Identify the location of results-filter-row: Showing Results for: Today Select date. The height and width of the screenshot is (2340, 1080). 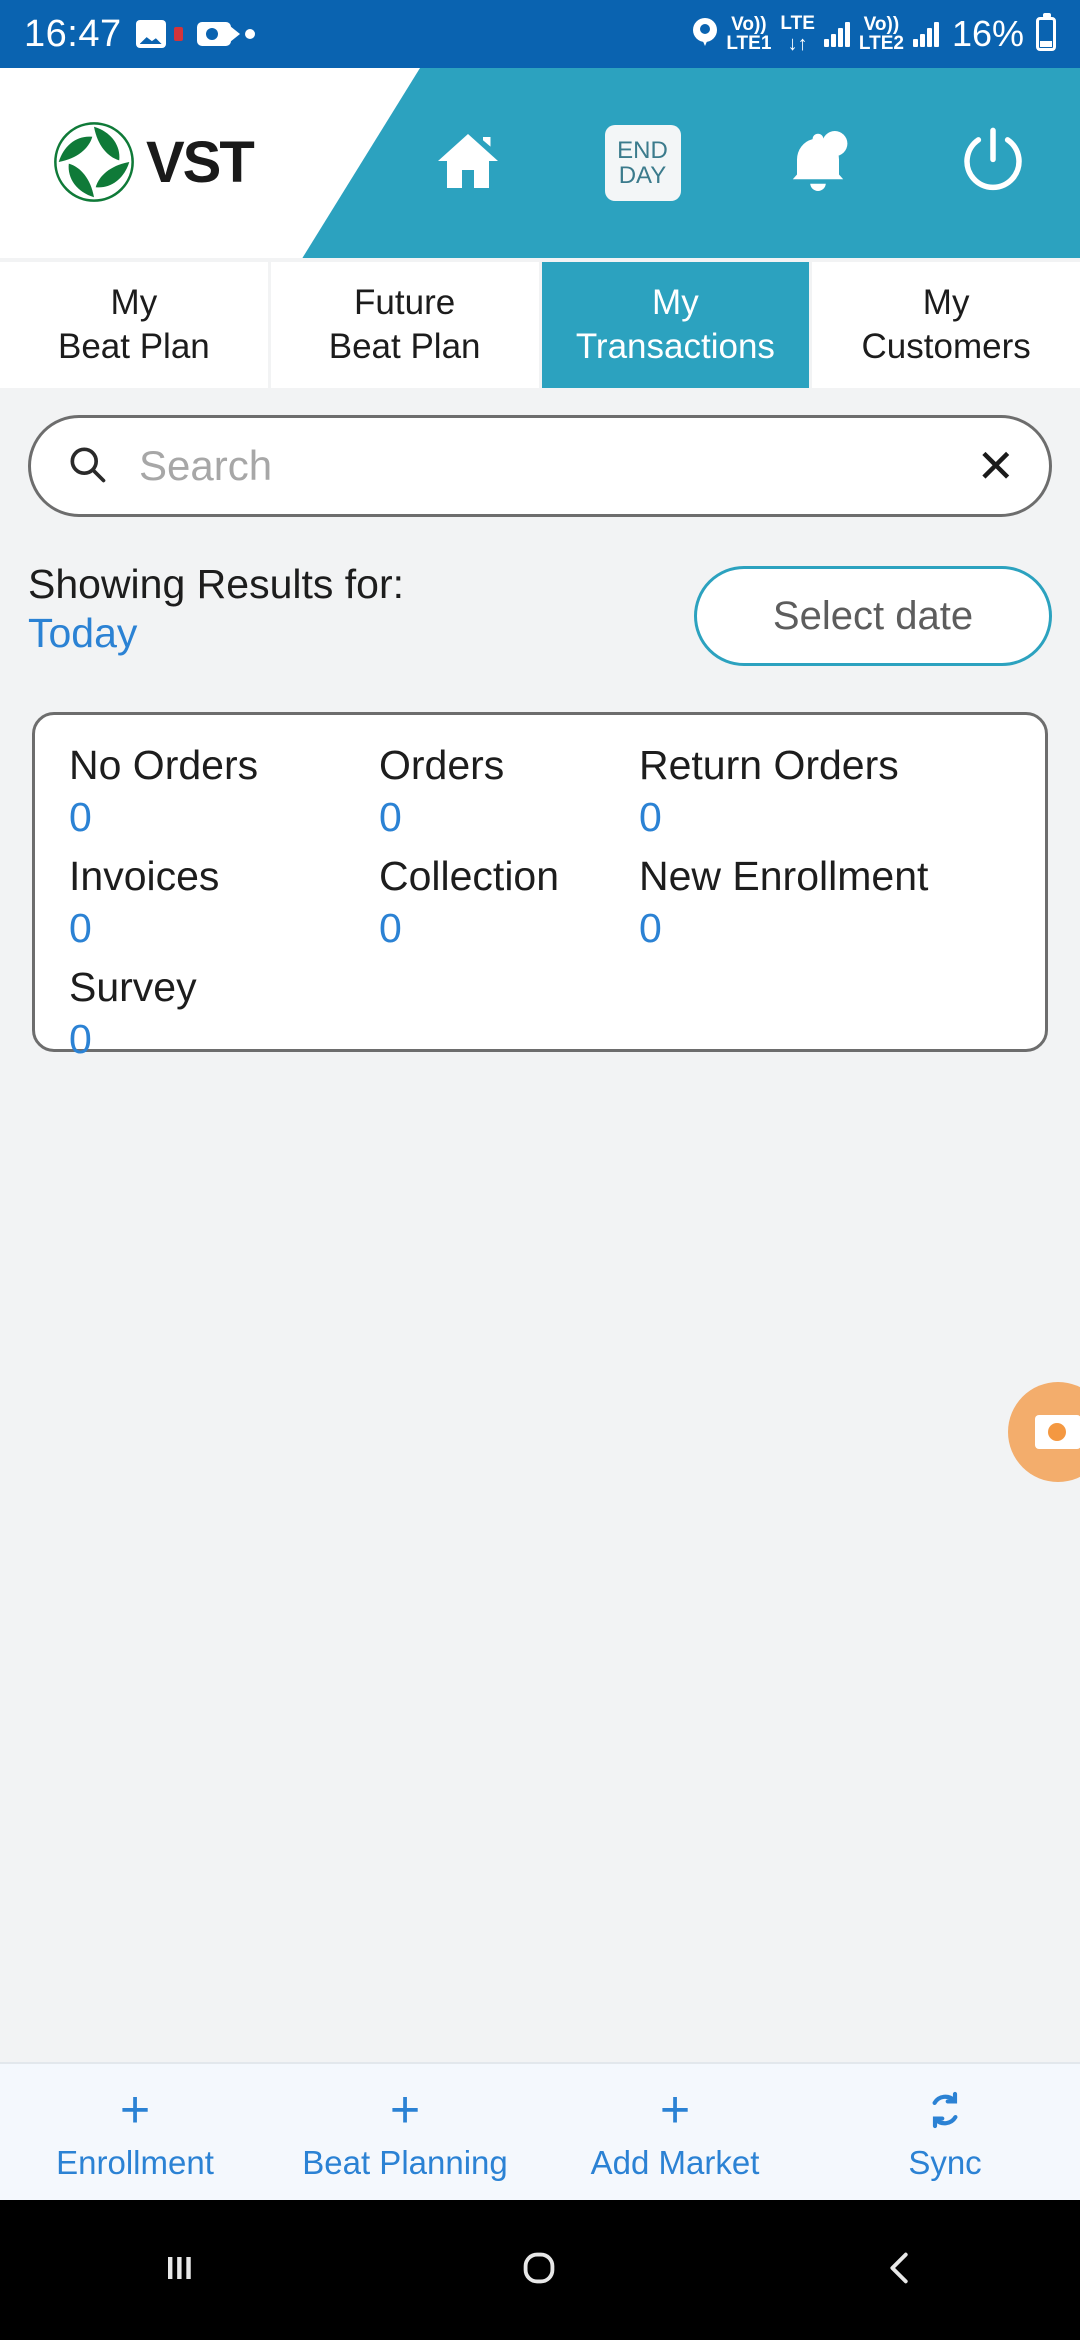
(540, 618).